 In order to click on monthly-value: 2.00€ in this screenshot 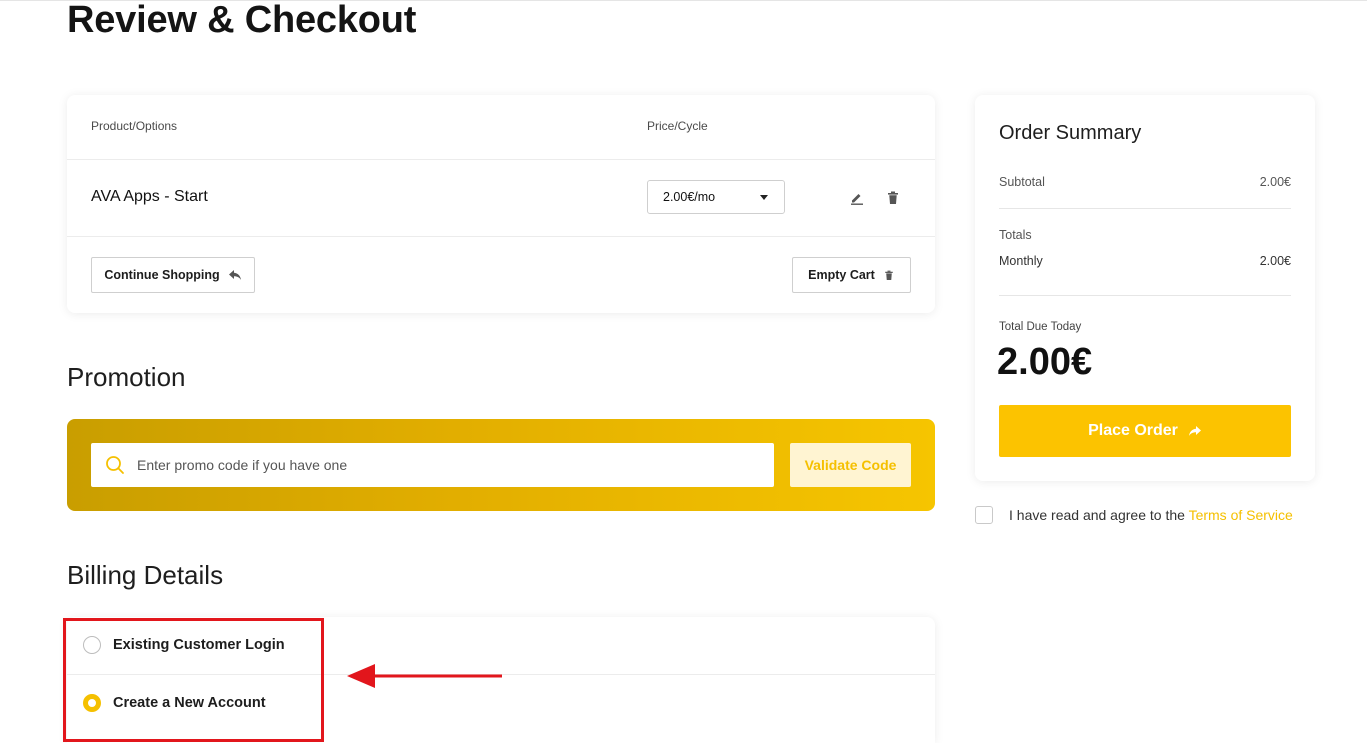, I will do `click(1275, 261)`.